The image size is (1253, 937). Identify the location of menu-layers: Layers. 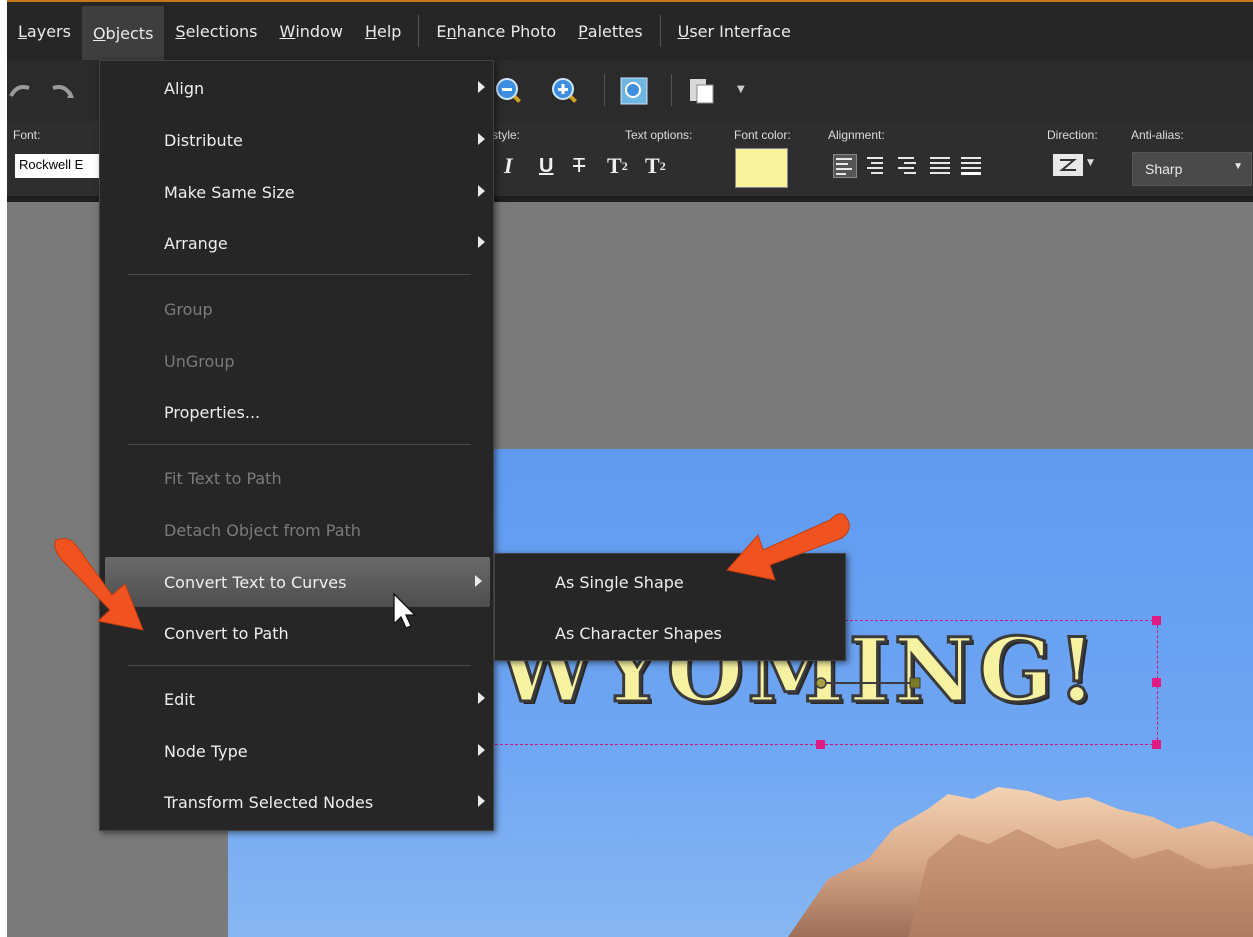
(44, 31).